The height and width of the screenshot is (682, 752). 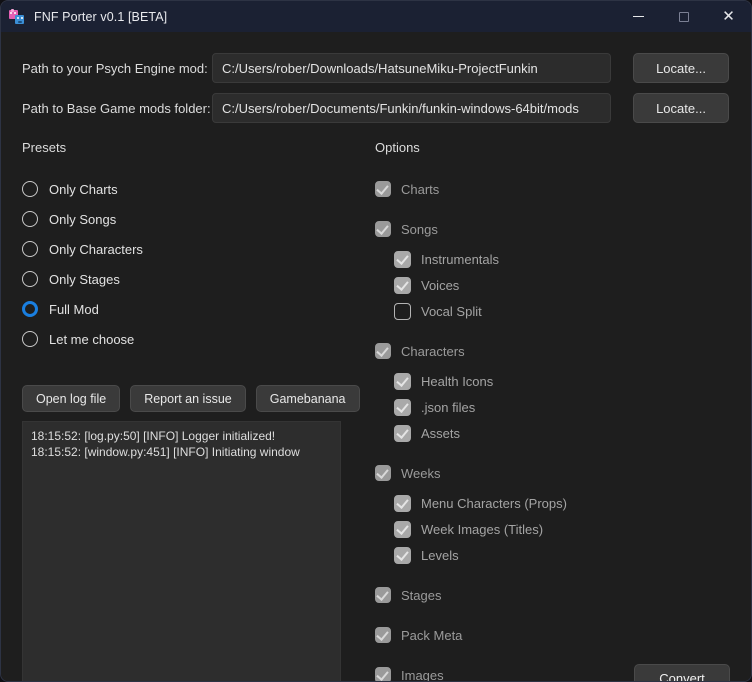 What do you see at coordinates (451, 311) in the screenshot?
I see `option-label: Vocal Split` at bounding box center [451, 311].